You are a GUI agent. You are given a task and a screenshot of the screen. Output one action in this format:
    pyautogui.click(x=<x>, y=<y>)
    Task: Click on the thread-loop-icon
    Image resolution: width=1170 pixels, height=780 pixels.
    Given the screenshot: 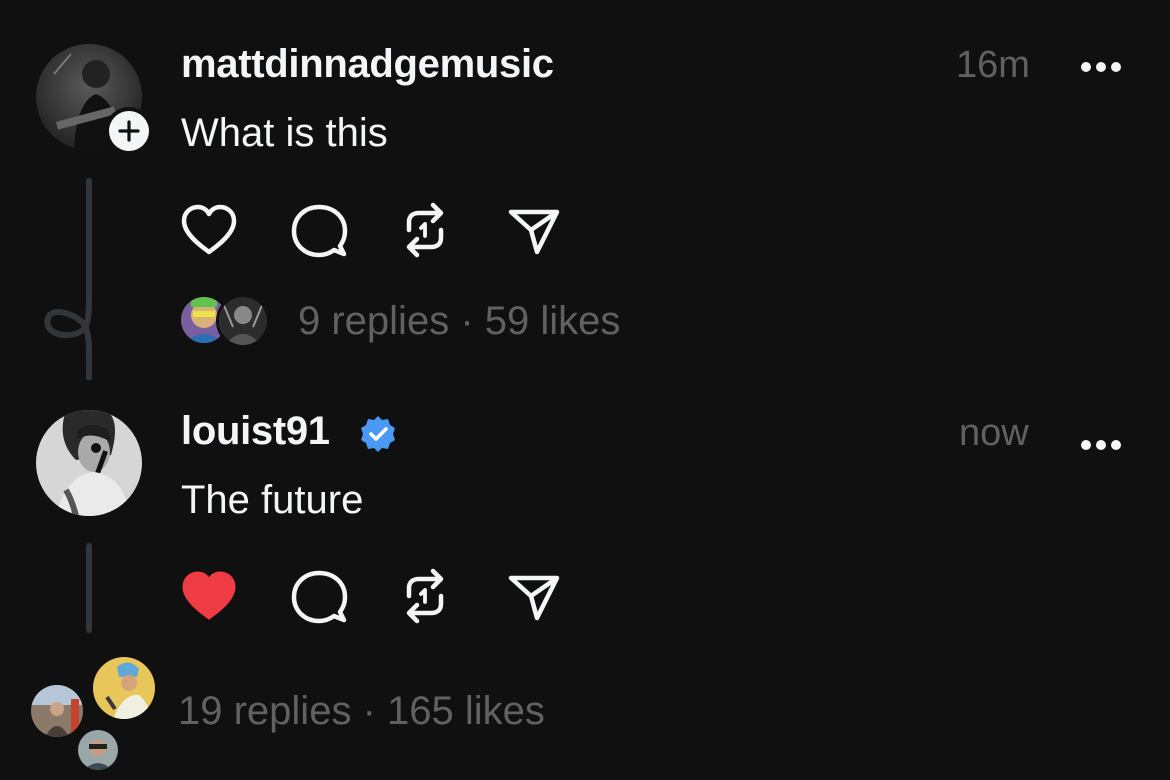 What is the action you would take?
    pyautogui.click(x=68, y=335)
    